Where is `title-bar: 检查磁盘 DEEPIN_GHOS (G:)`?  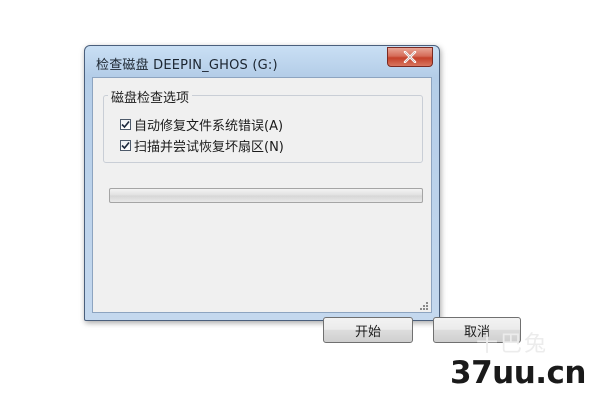
title-bar: 检查磁盘 DEEPIN_GHOS (G:) is located at coordinates (262, 62).